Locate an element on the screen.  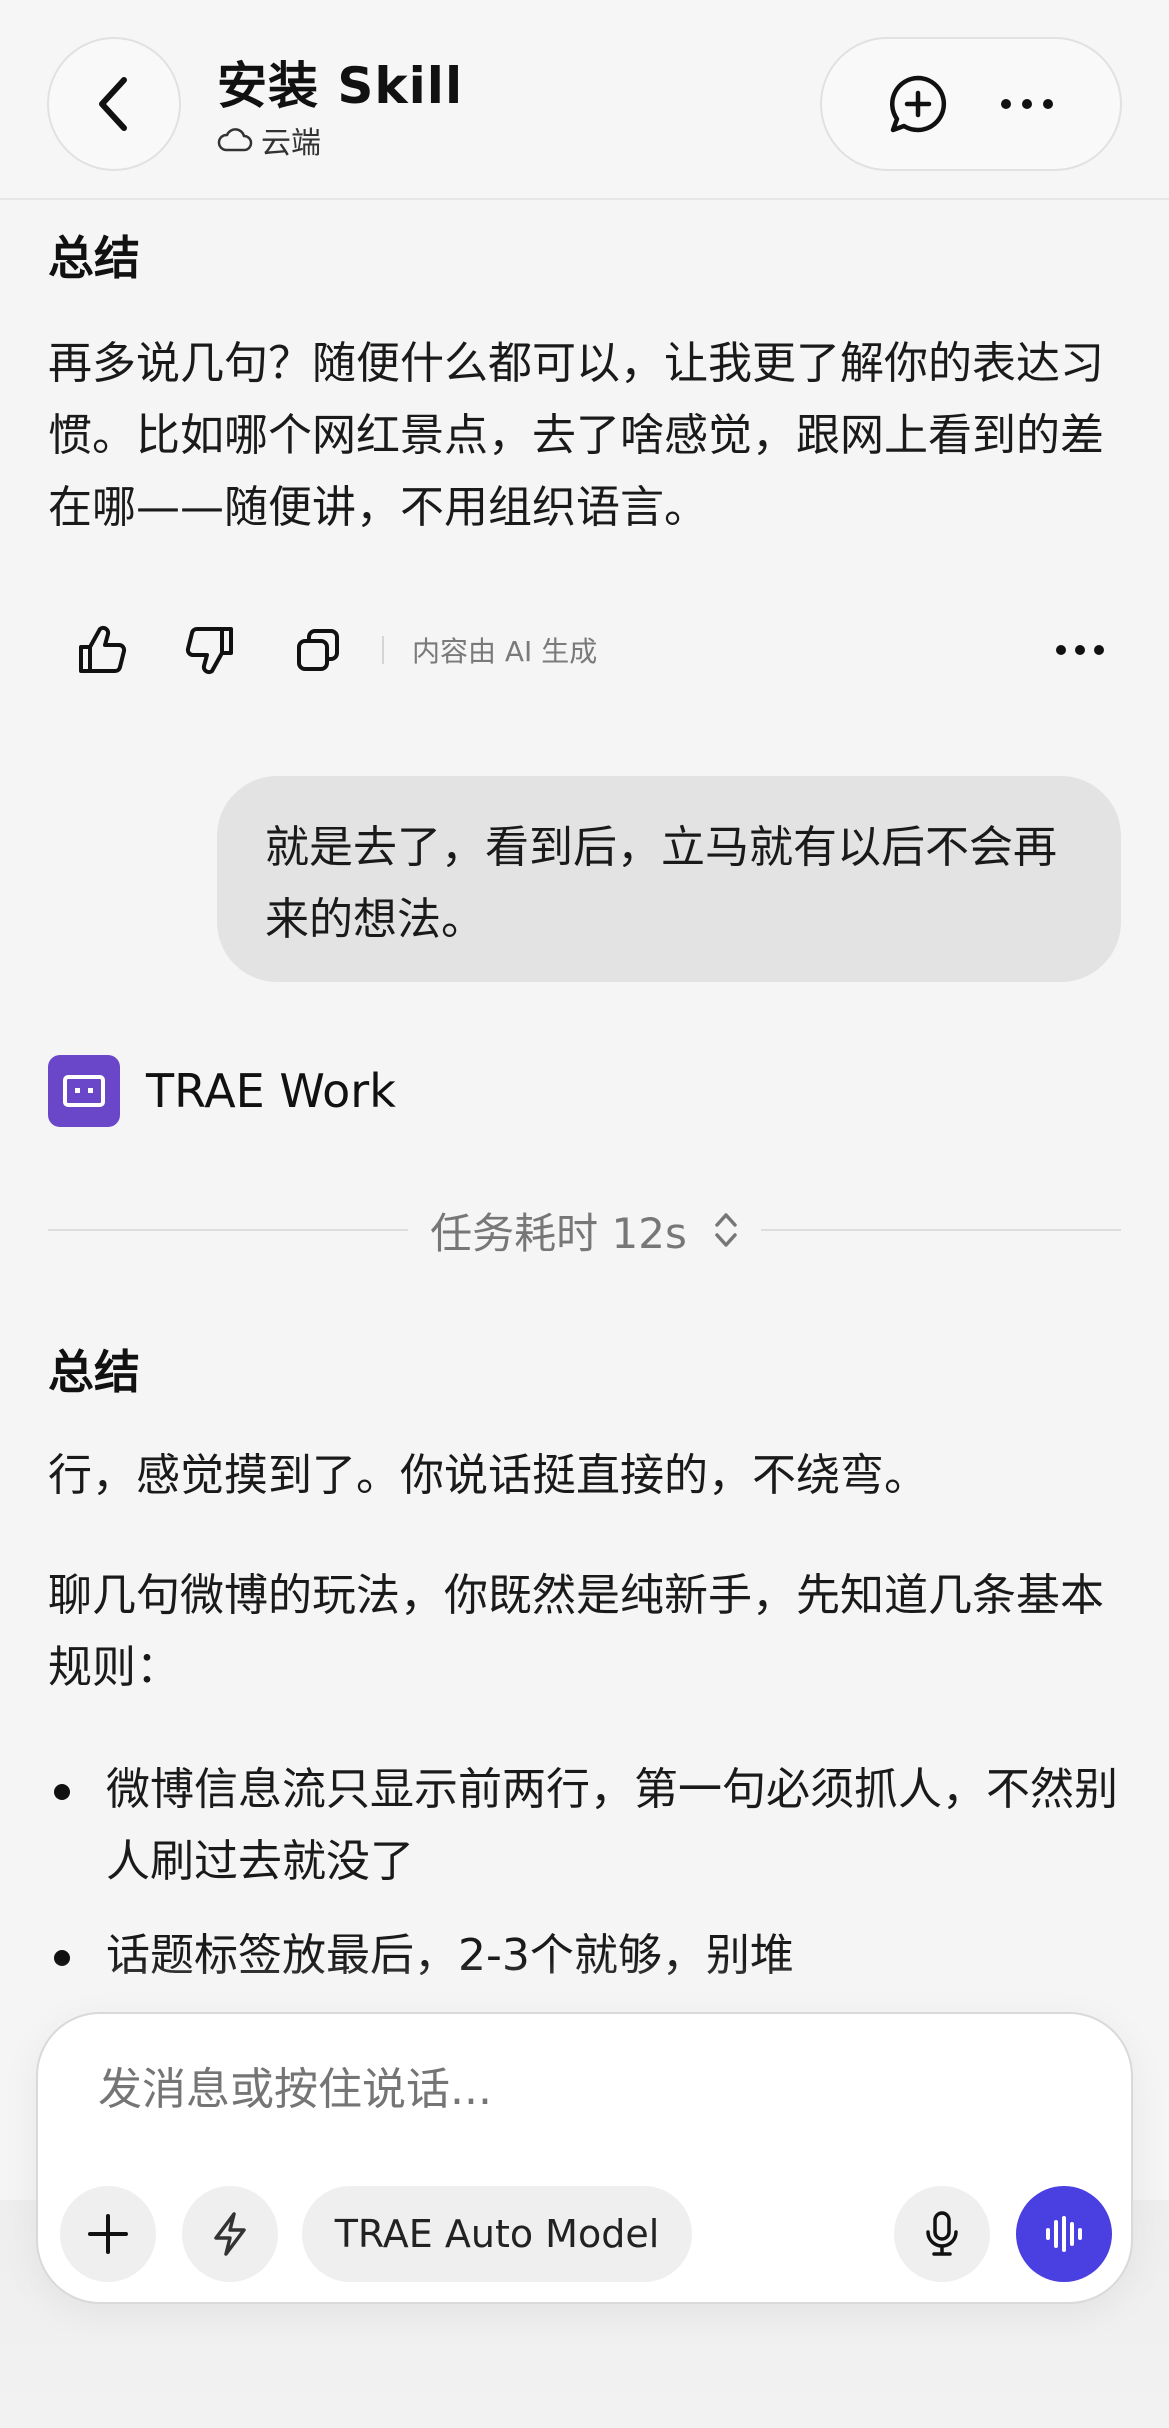
divider-left is located at coordinates (228, 1230).